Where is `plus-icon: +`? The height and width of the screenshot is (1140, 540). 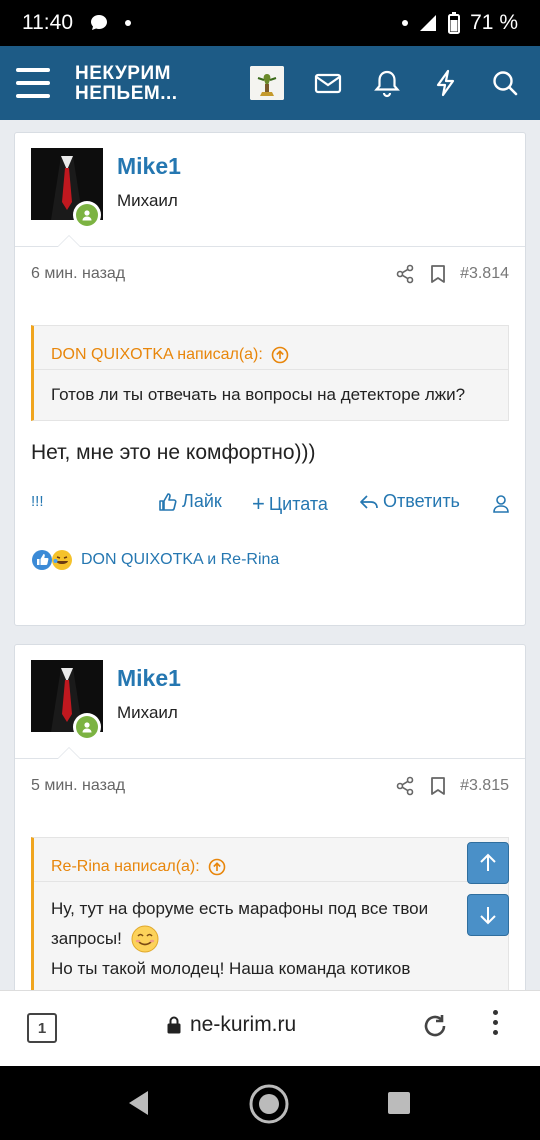
plus-icon: + is located at coordinates (258, 503).